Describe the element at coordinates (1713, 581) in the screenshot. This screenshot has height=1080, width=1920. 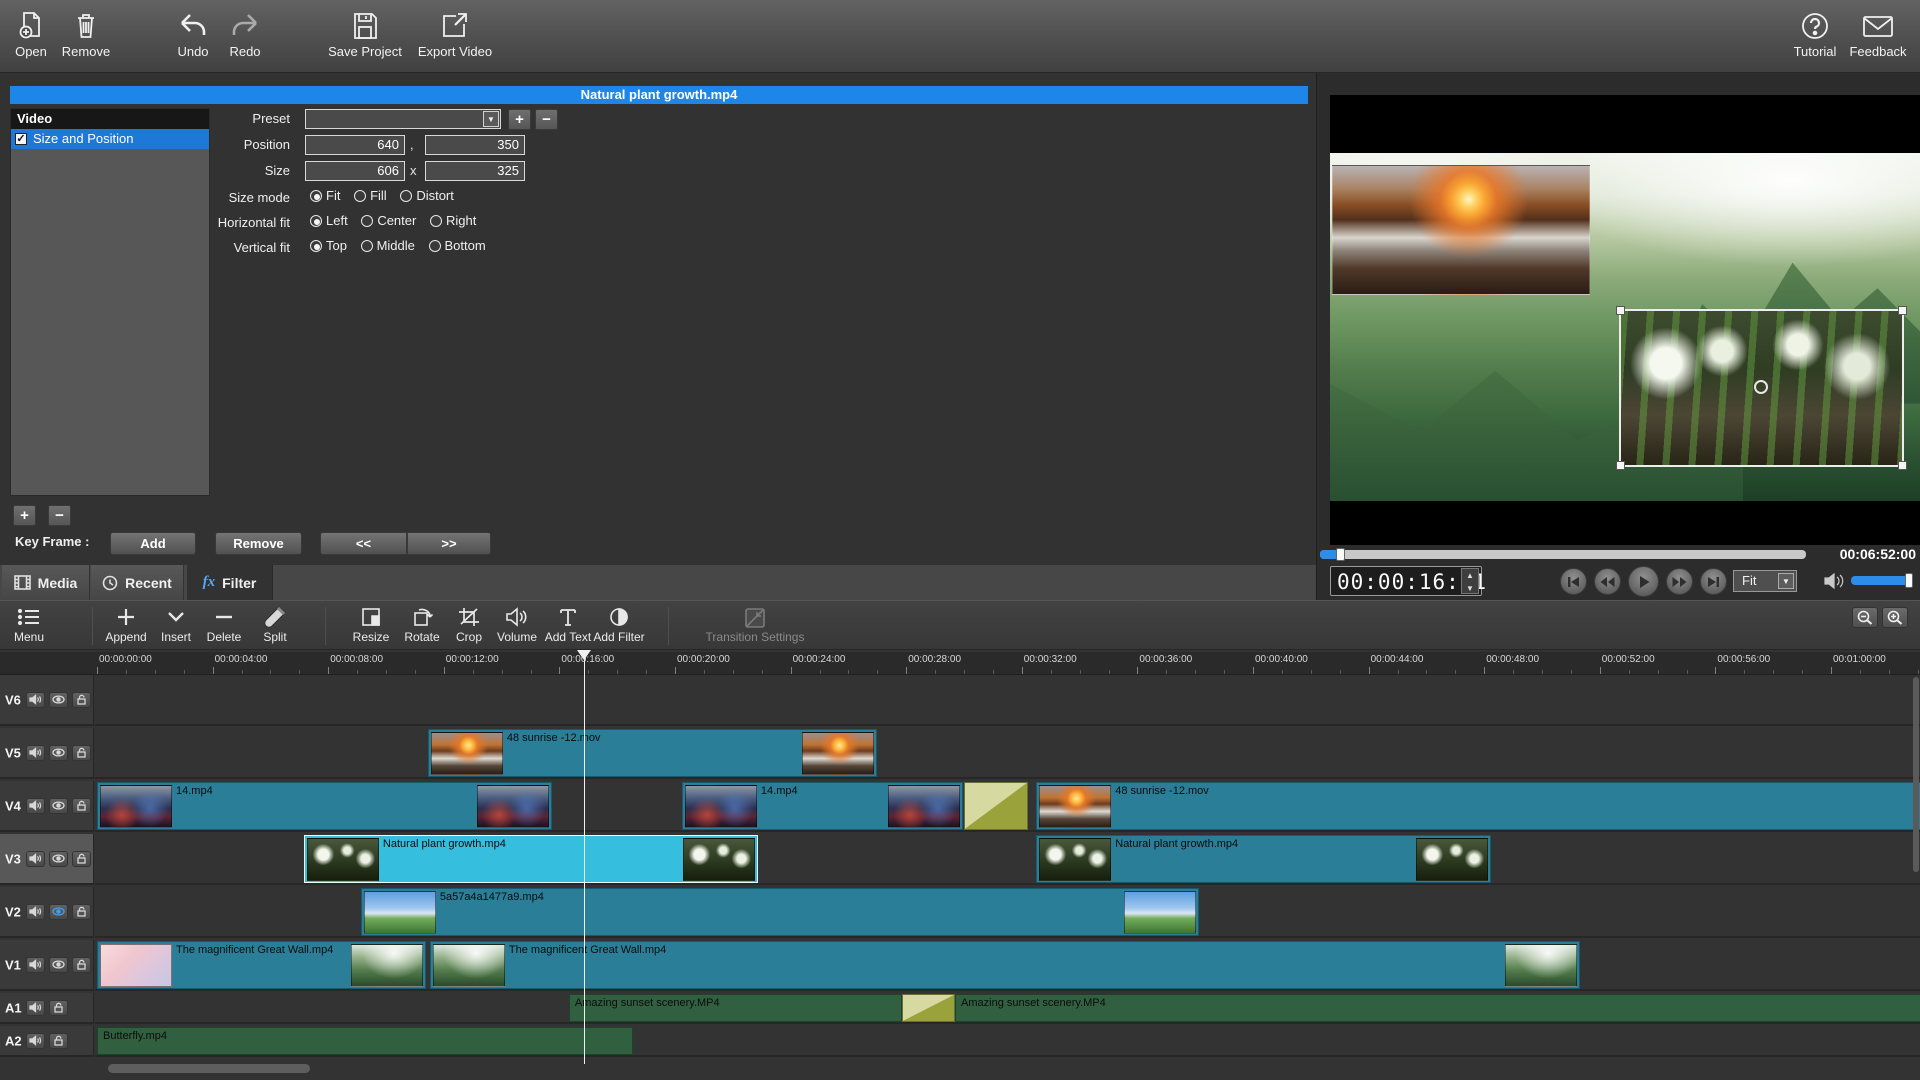
I see `skip-to-end-button` at that location.